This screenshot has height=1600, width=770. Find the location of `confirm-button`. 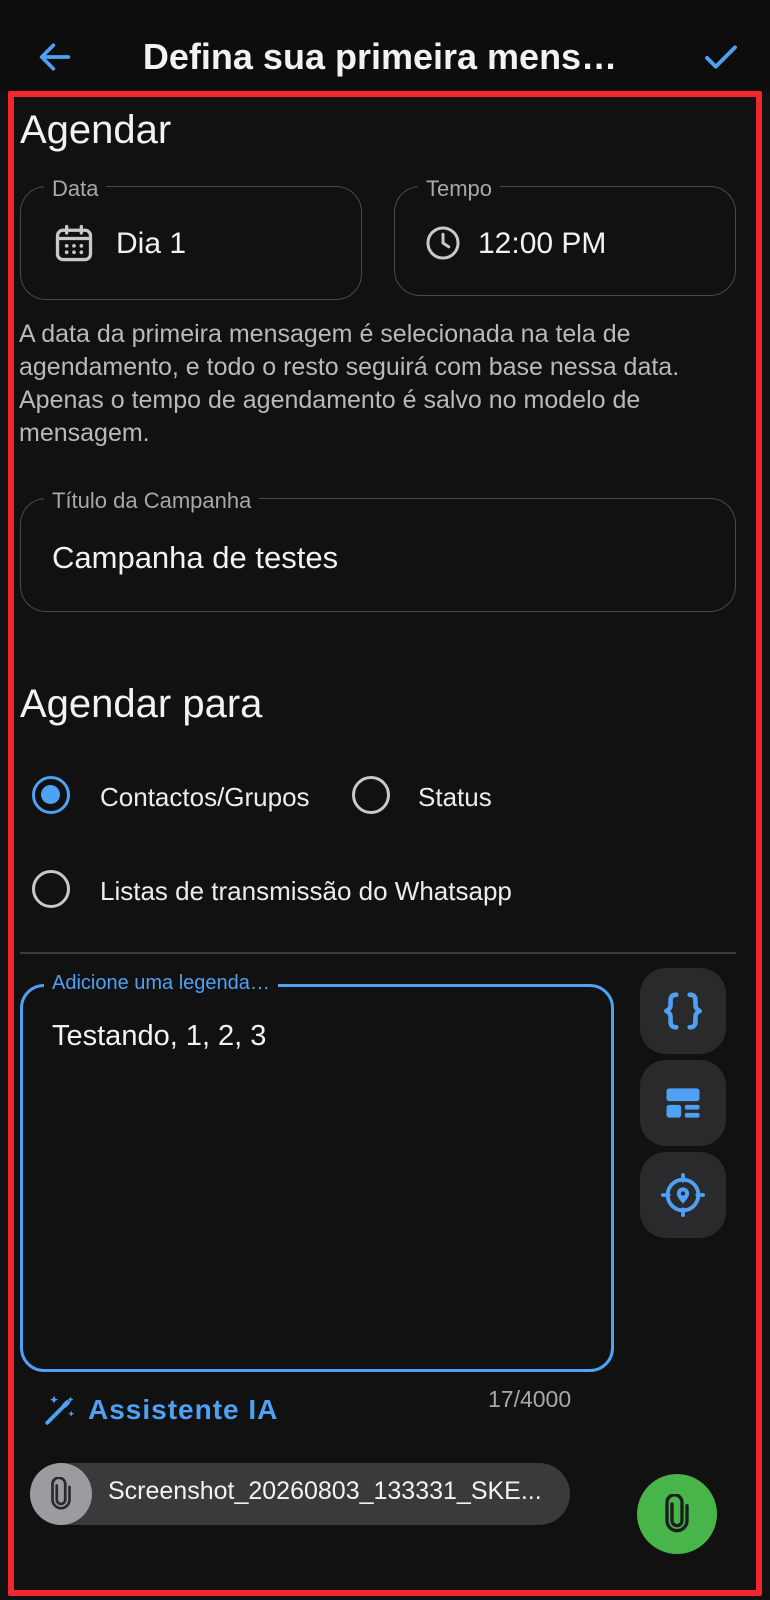

confirm-button is located at coordinates (721, 57).